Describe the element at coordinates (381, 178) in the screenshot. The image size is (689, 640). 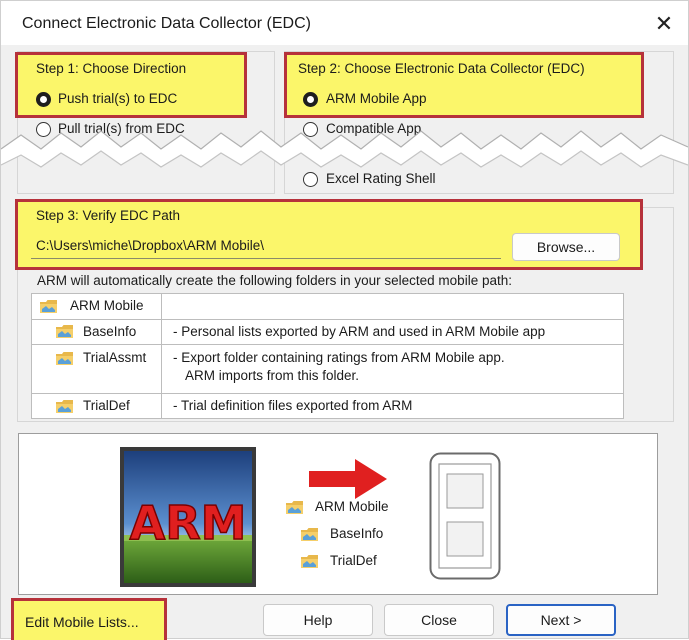
I see `excel-label: Excel Rating Shell` at that location.